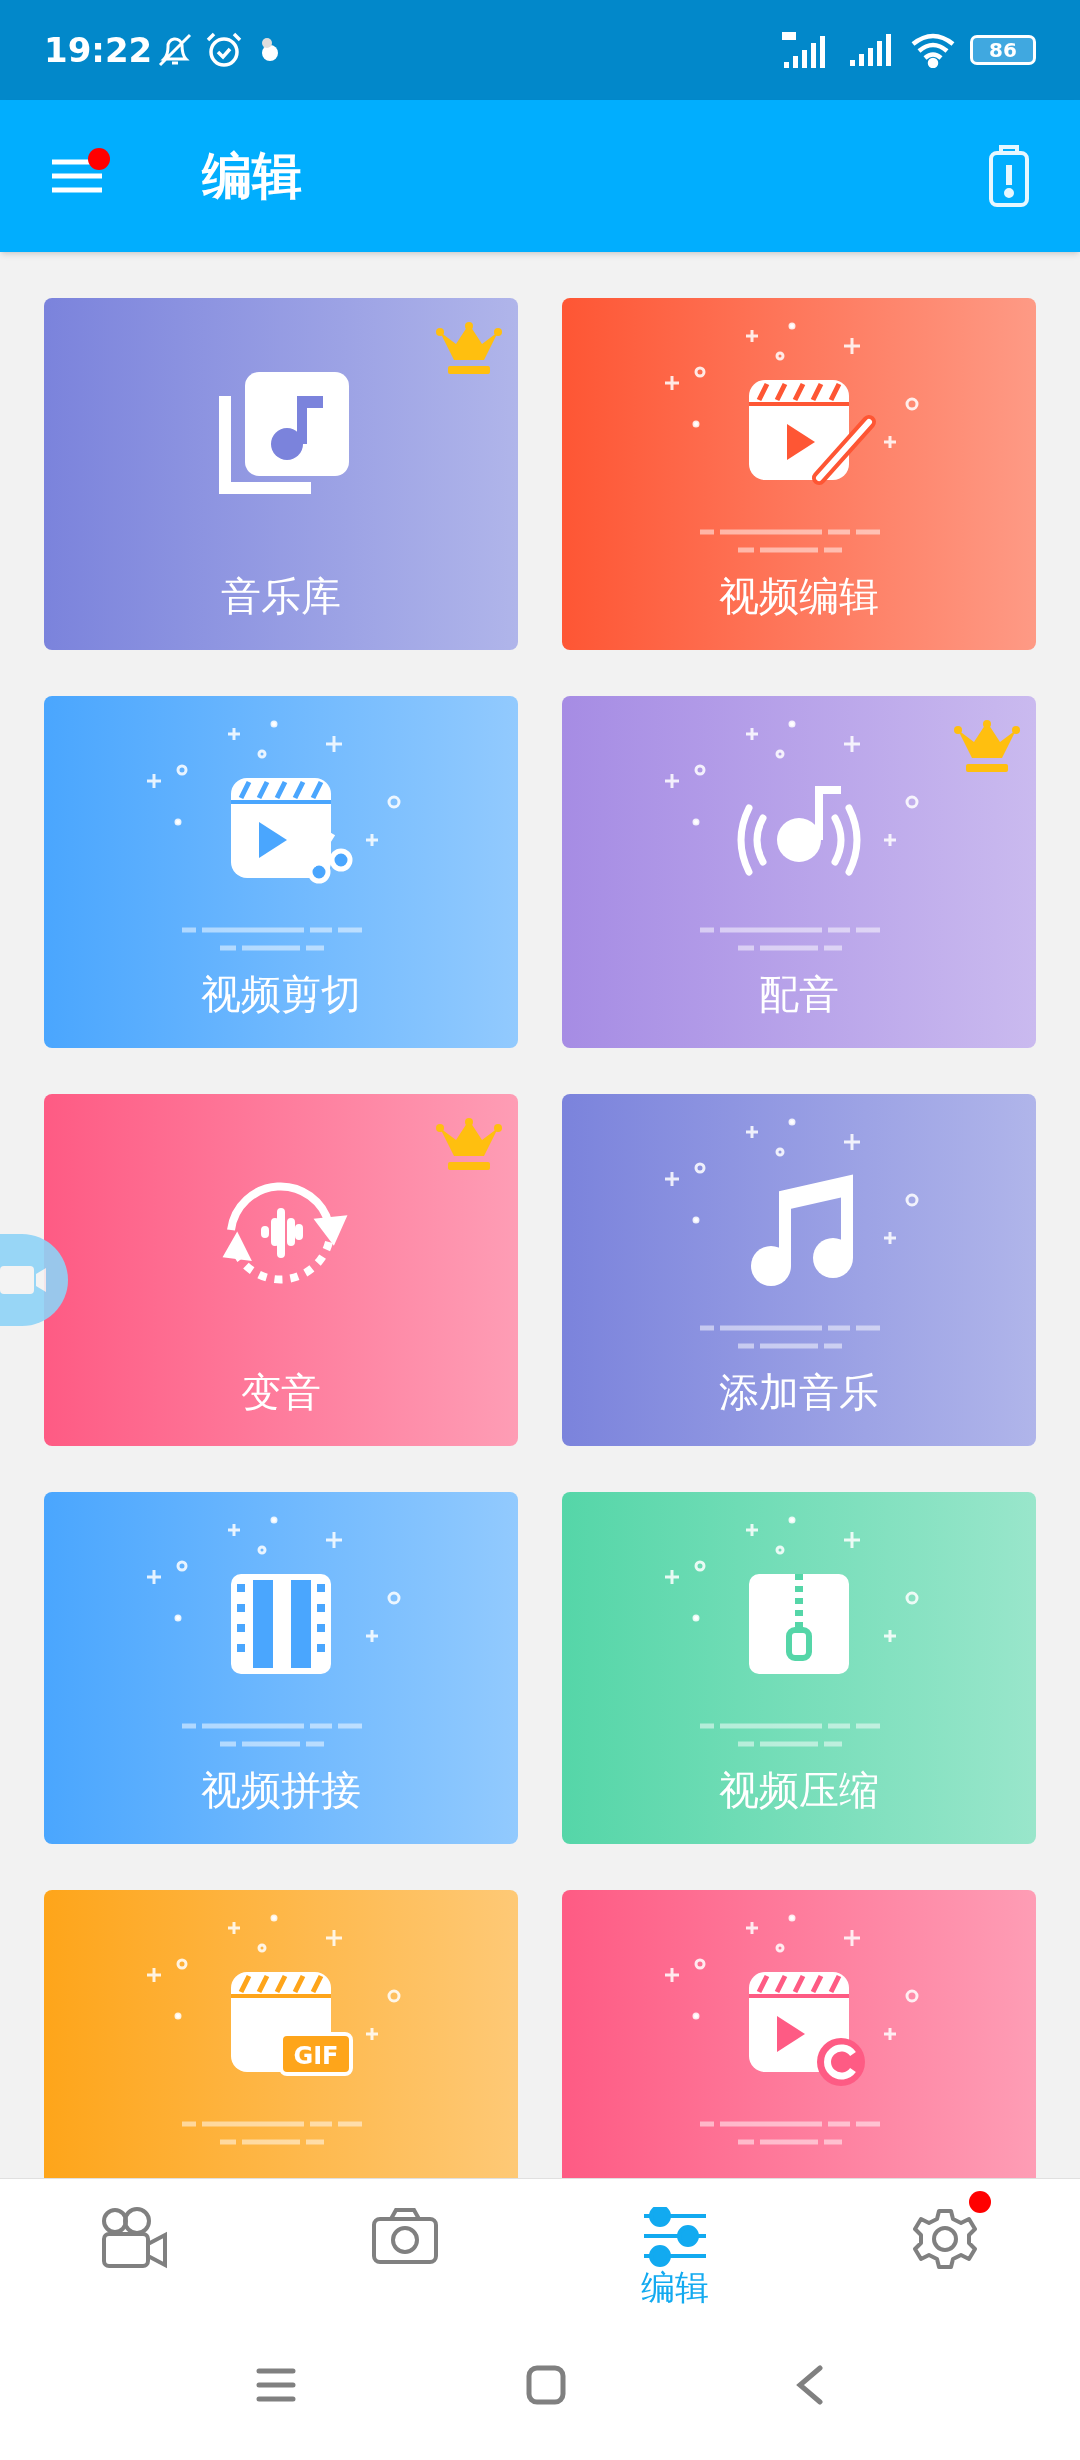 The width and height of the screenshot is (1080, 2460). What do you see at coordinates (945, 2239) in the screenshot?
I see `settings-icon` at bounding box center [945, 2239].